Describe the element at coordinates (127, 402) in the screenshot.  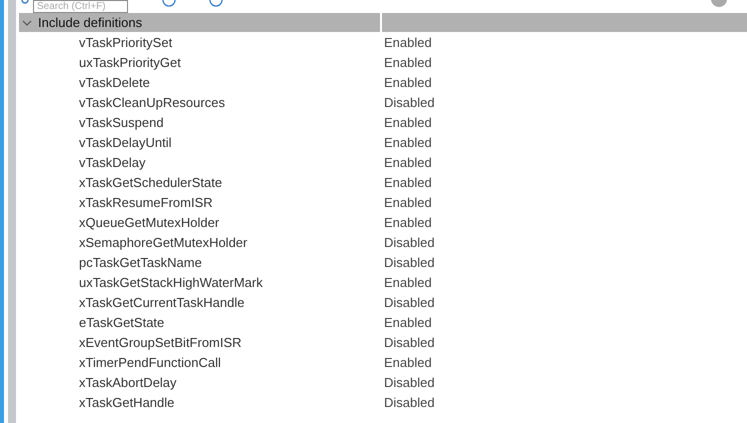
I see `parameter-name: xTaskGetHandle` at that location.